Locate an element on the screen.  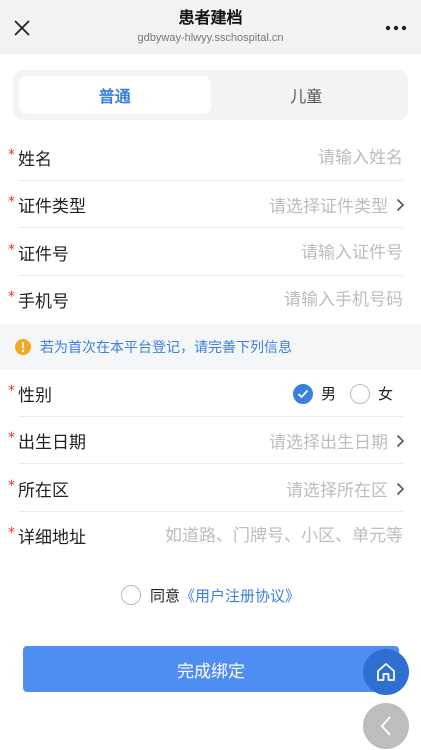
region-row: * 所在区 请选择所在区 is located at coordinates (210, 488).